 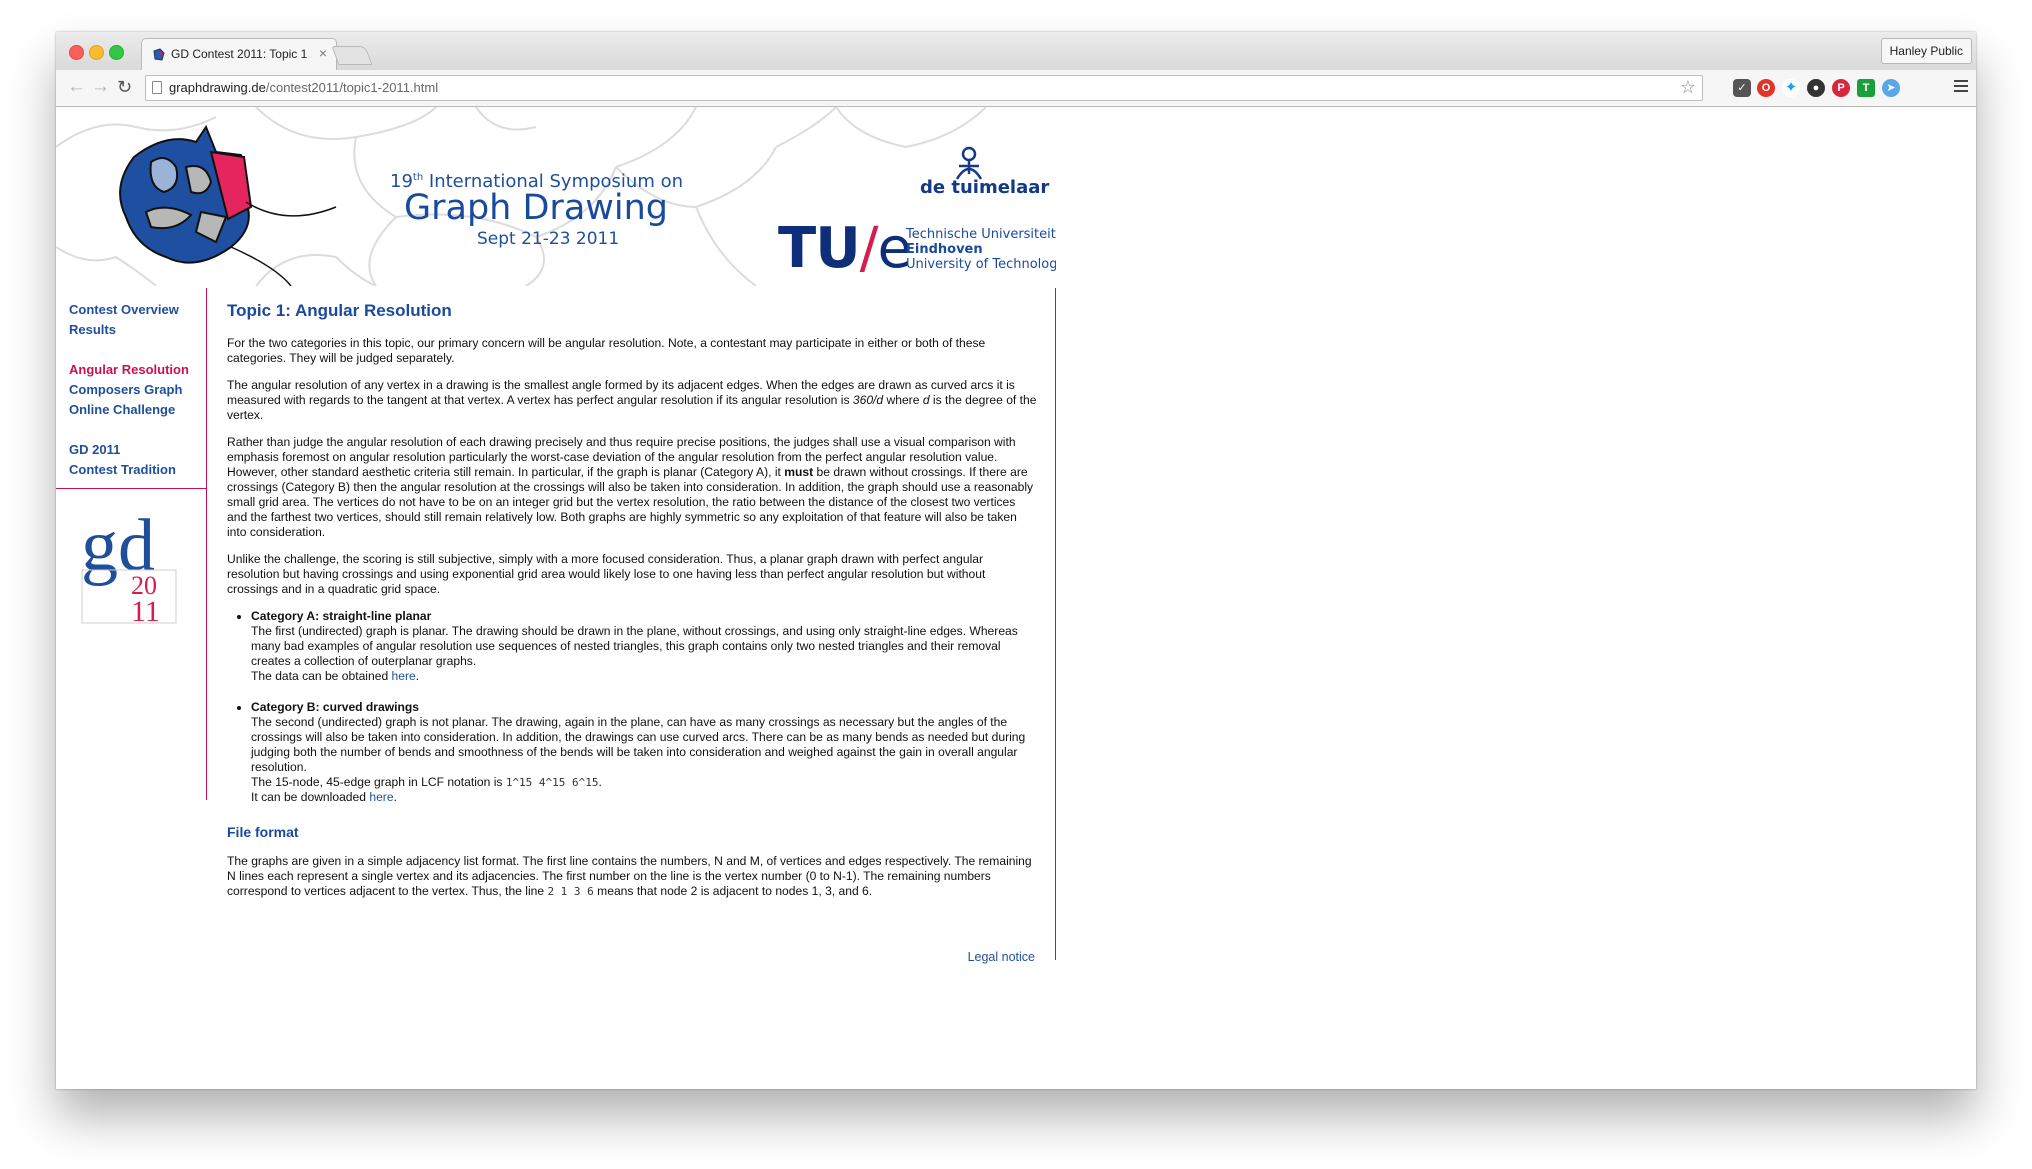 What do you see at coordinates (100, 87) in the screenshot?
I see `forward-arrow-icon: →` at bounding box center [100, 87].